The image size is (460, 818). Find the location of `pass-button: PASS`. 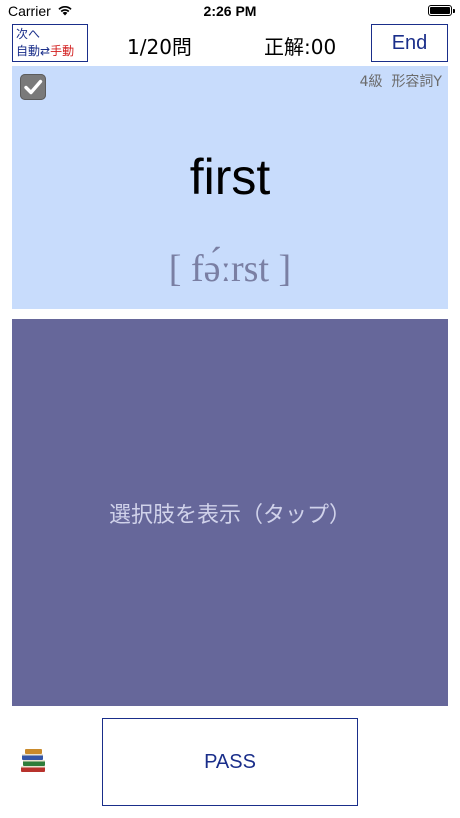

pass-button: PASS is located at coordinates (230, 762).